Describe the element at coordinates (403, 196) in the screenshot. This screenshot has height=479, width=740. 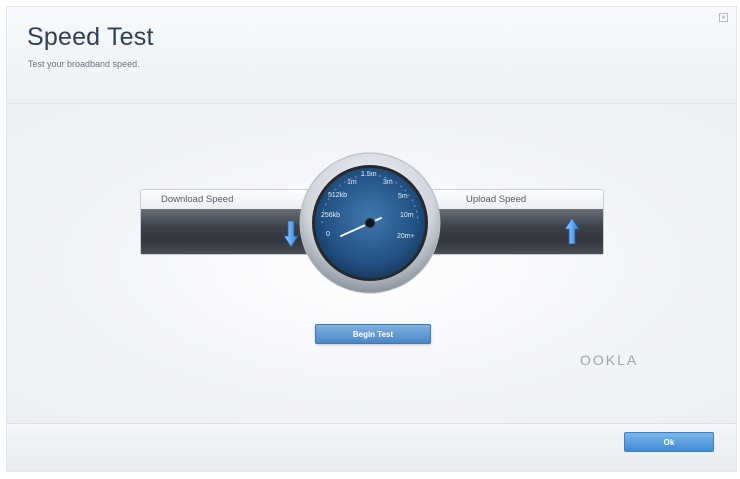
I see `gauge-label-5m: 5m` at that location.